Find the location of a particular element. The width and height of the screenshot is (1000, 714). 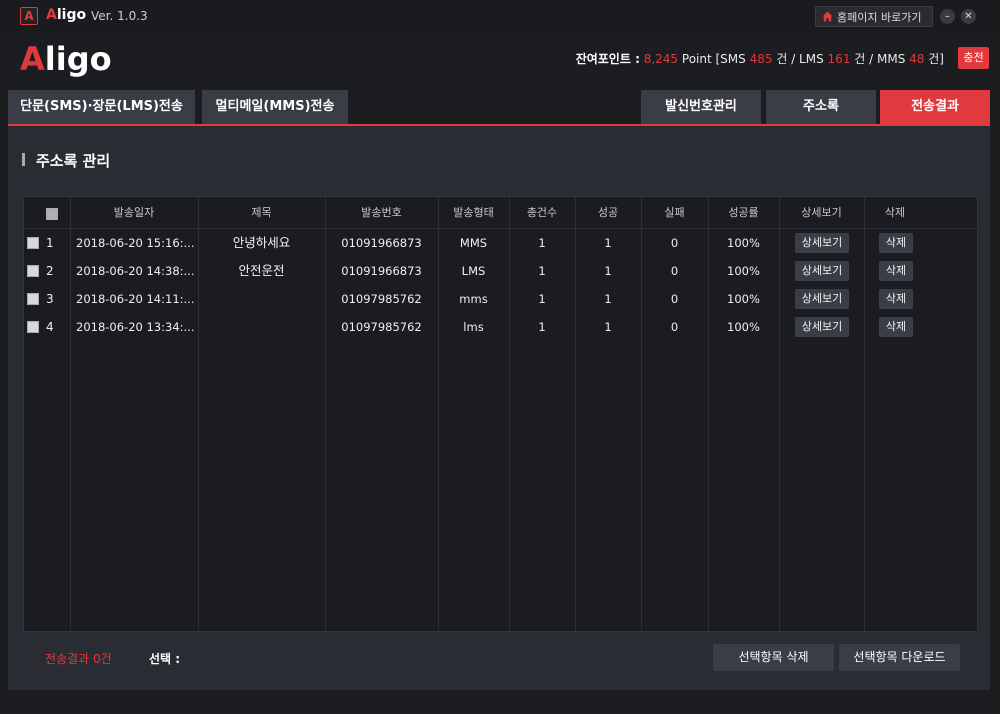

select-all-checkbox is located at coordinates (52, 214).